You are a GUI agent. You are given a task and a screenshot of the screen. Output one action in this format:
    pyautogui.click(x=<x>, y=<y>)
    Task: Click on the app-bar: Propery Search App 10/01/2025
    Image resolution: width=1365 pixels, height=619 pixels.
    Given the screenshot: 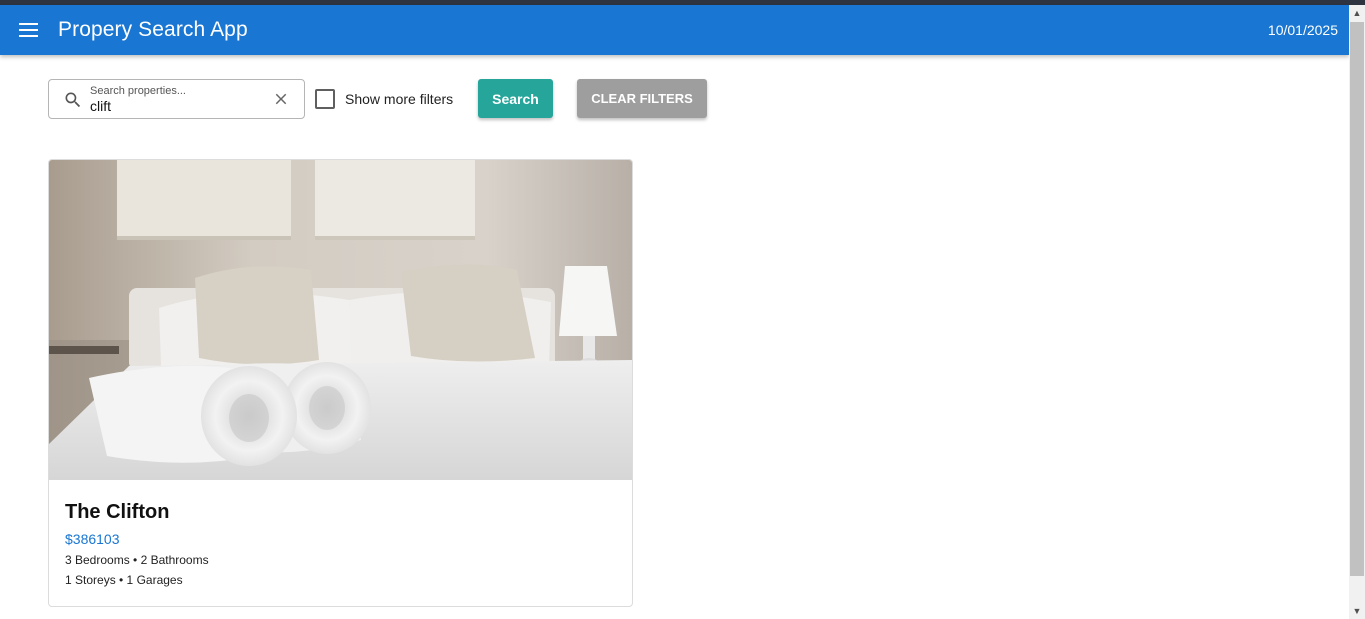 What is the action you would take?
    pyautogui.click(x=674, y=30)
    